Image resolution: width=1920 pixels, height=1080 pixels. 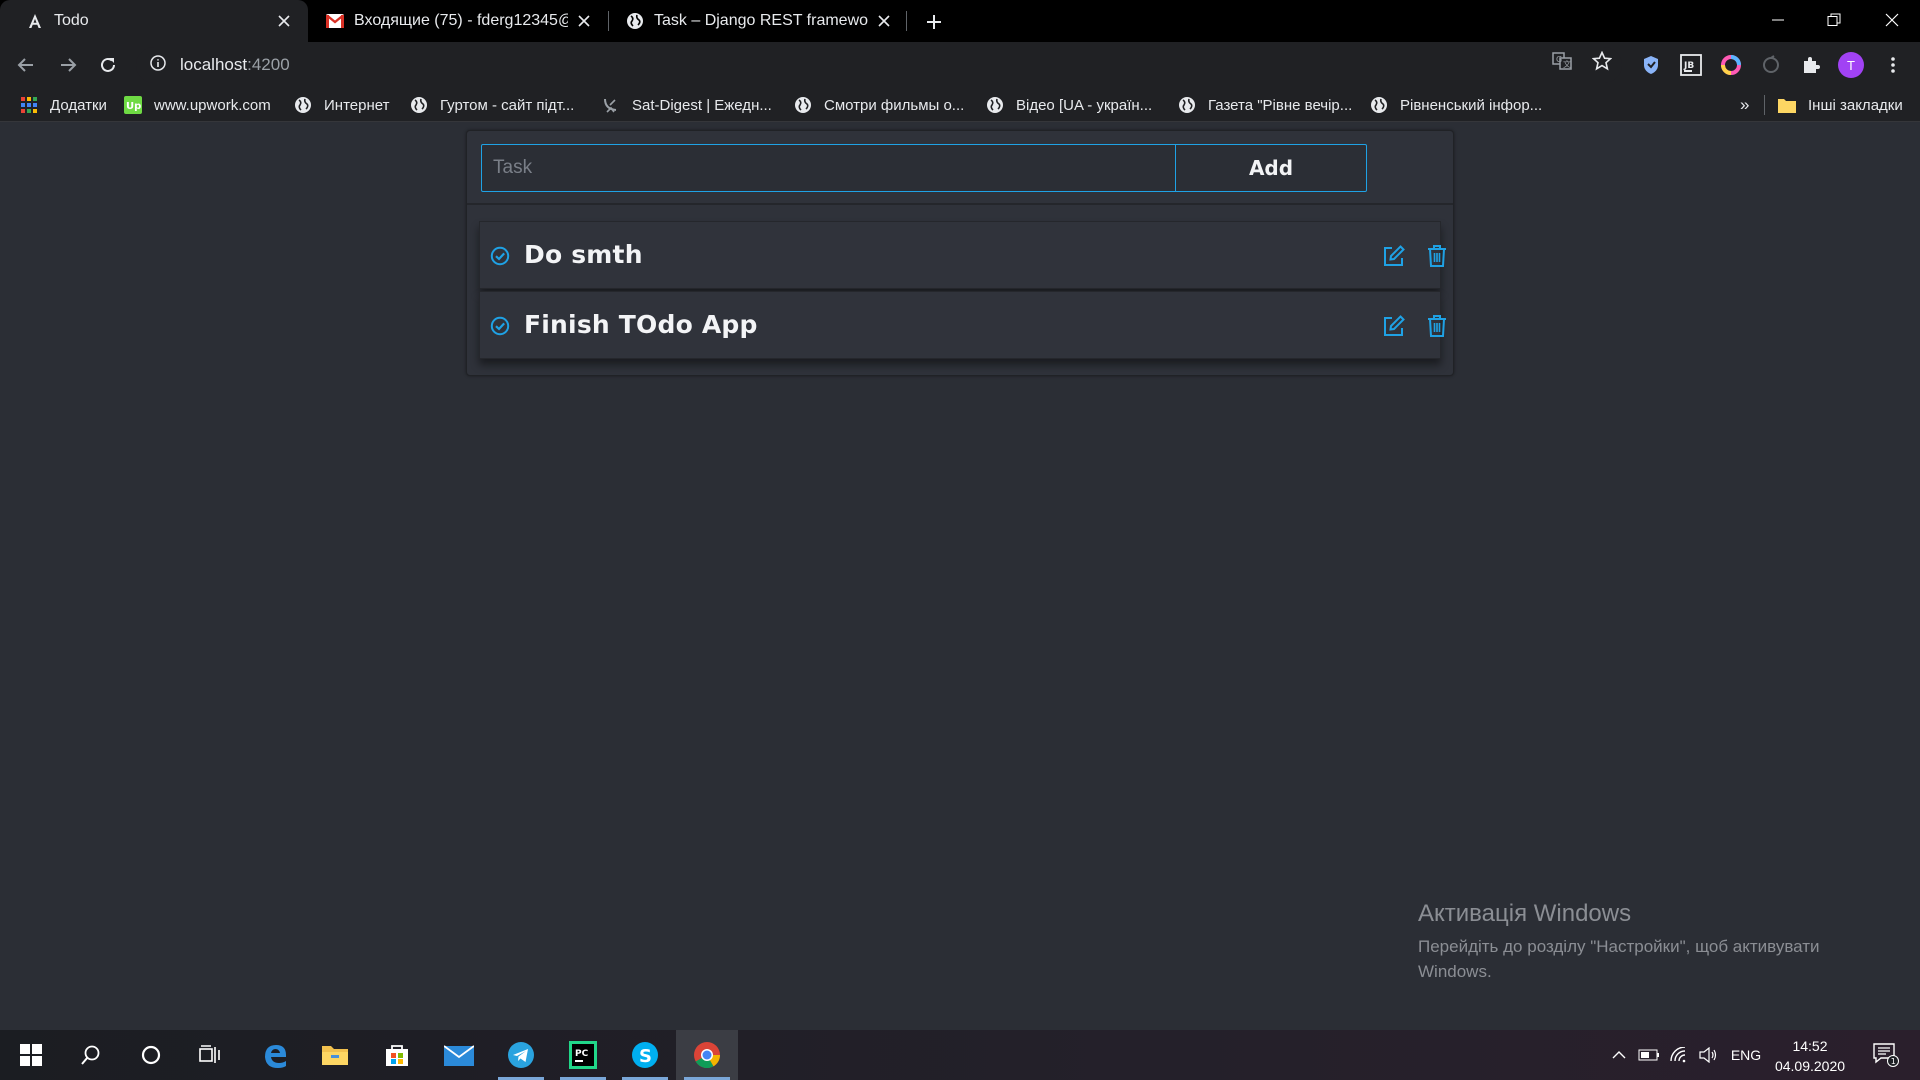 What do you see at coordinates (1892, 20) in the screenshot?
I see `close-window-button` at bounding box center [1892, 20].